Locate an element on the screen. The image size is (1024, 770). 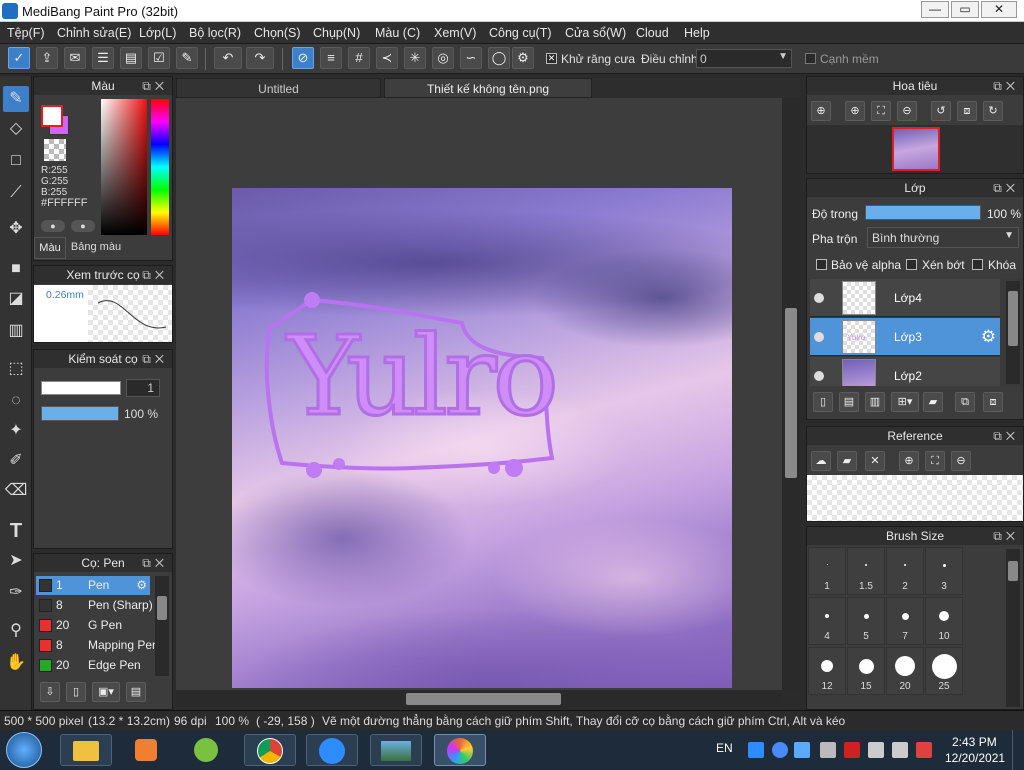
layer-row-2: Lớp2 is located at coordinates (905, 371).